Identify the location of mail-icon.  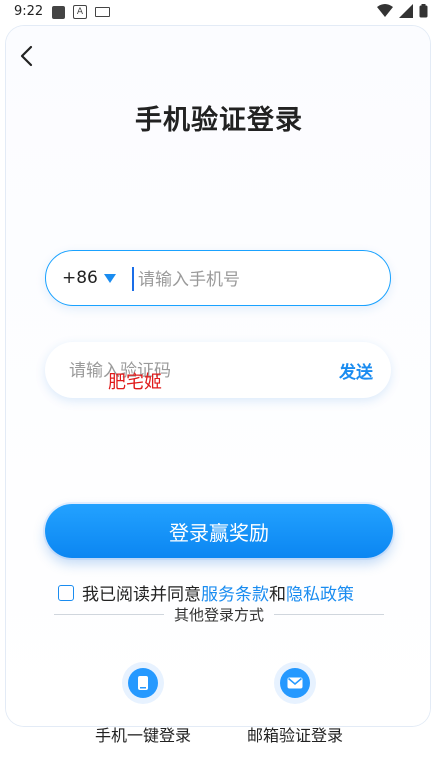
(295, 683).